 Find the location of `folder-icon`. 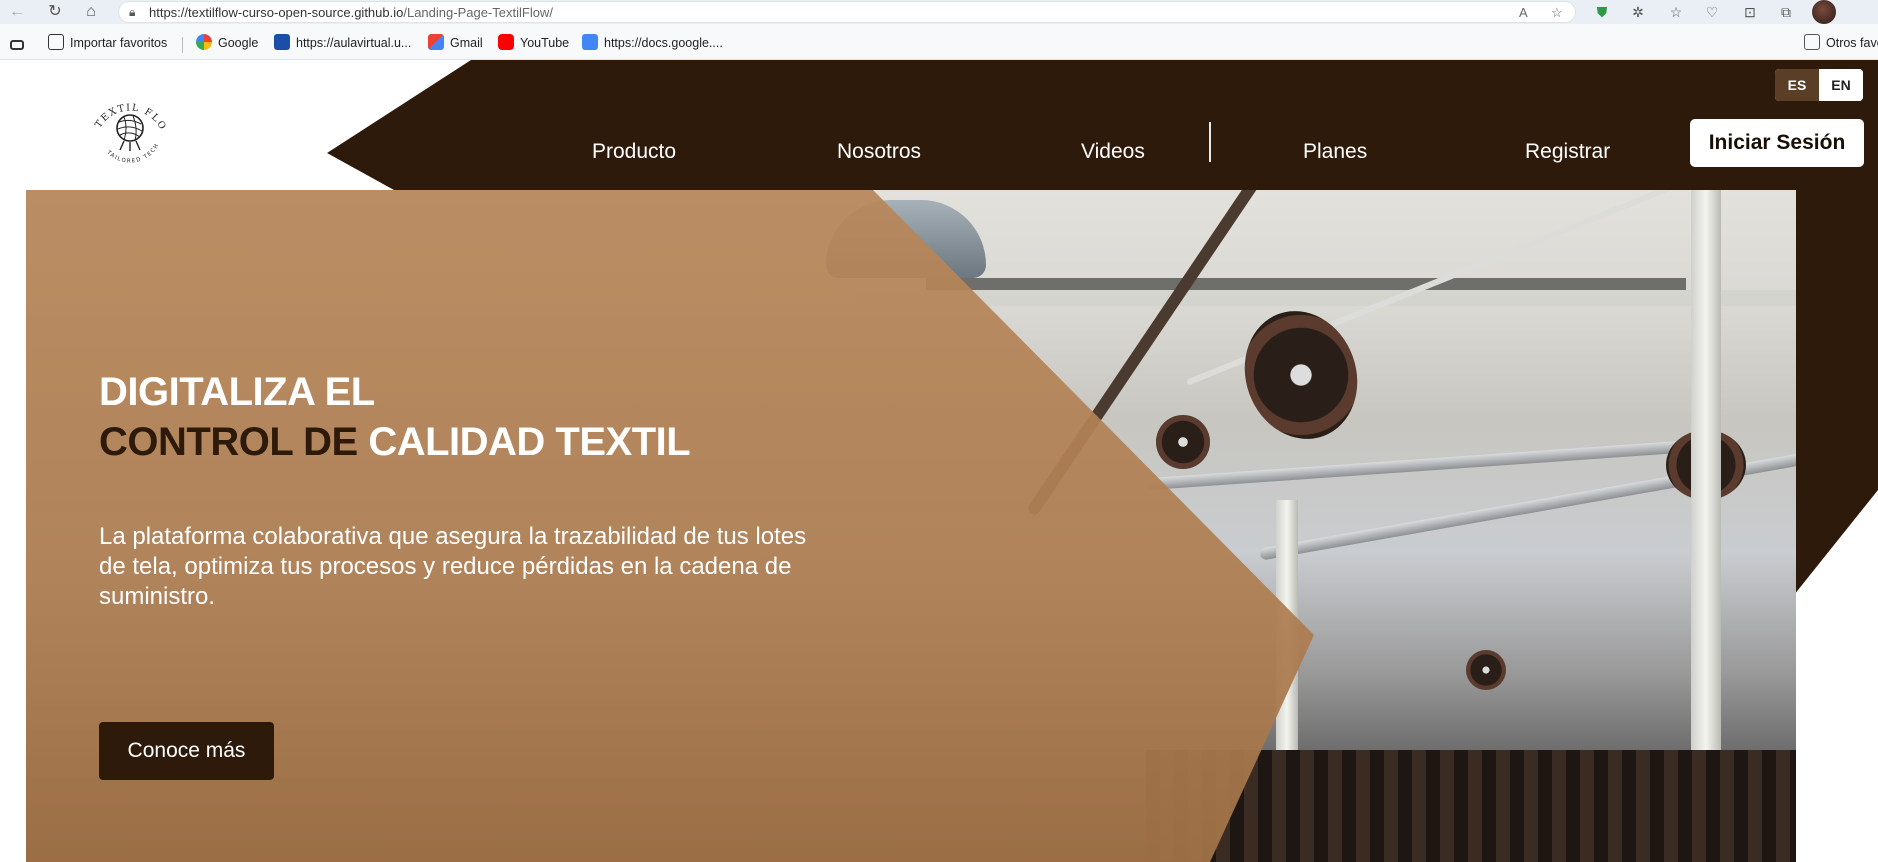

folder-icon is located at coordinates (1812, 42).